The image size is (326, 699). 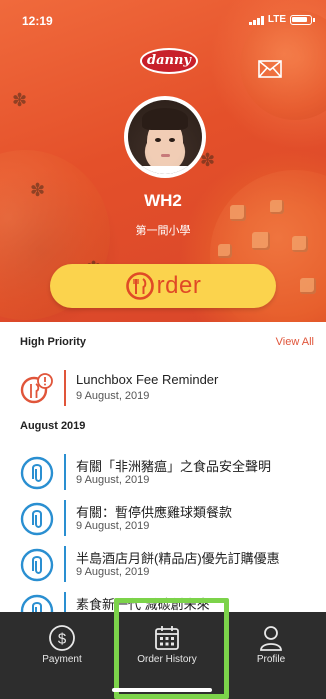 What do you see at coordinates (62, 659) in the screenshot?
I see `tab-label: Payment` at bounding box center [62, 659].